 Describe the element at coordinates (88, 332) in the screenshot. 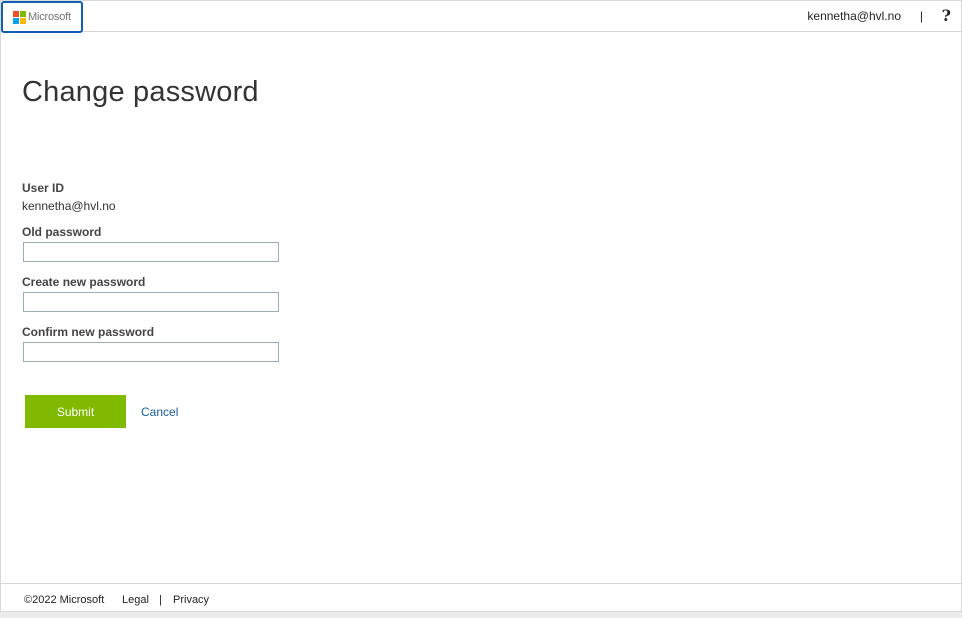

I see `confirm-password-label: Confirm new password` at that location.